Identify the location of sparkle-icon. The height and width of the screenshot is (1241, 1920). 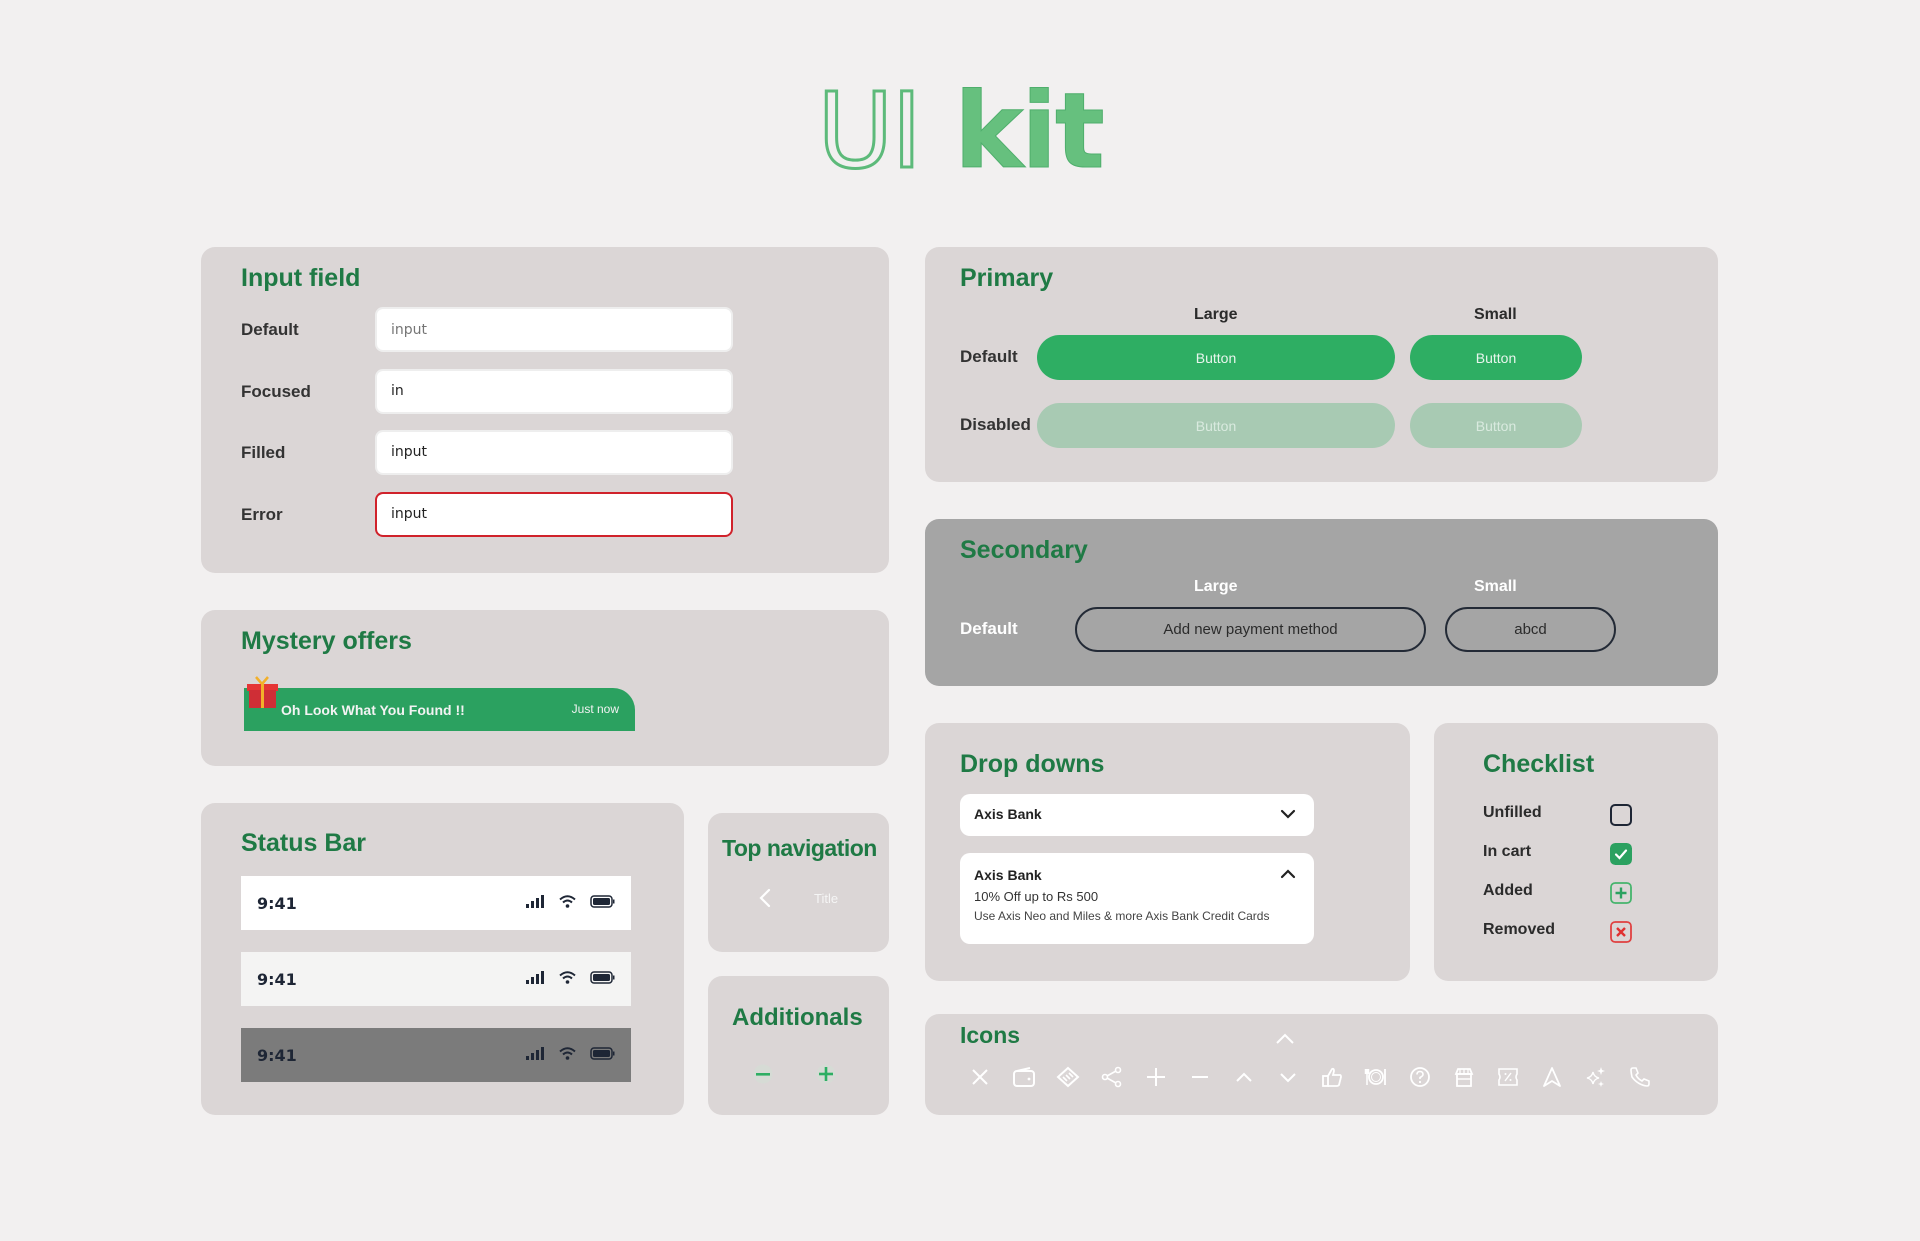
(1596, 1077).